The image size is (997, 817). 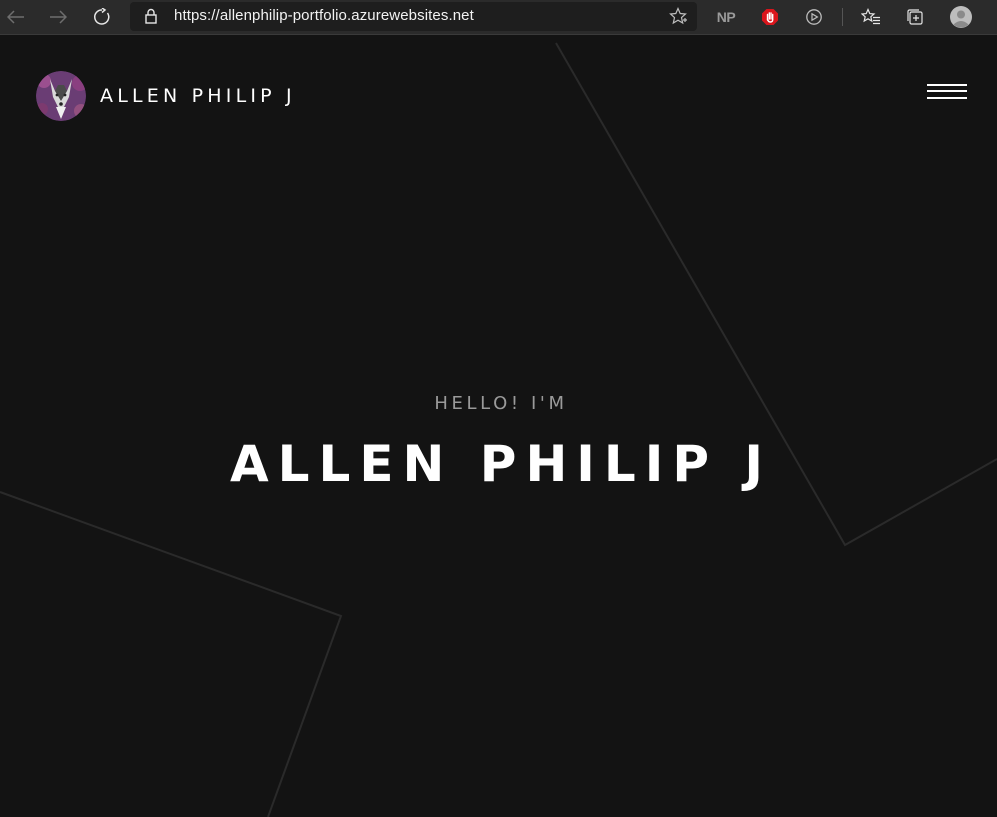 I want to click on stop-hand-icon, so click(x=770, y=17).